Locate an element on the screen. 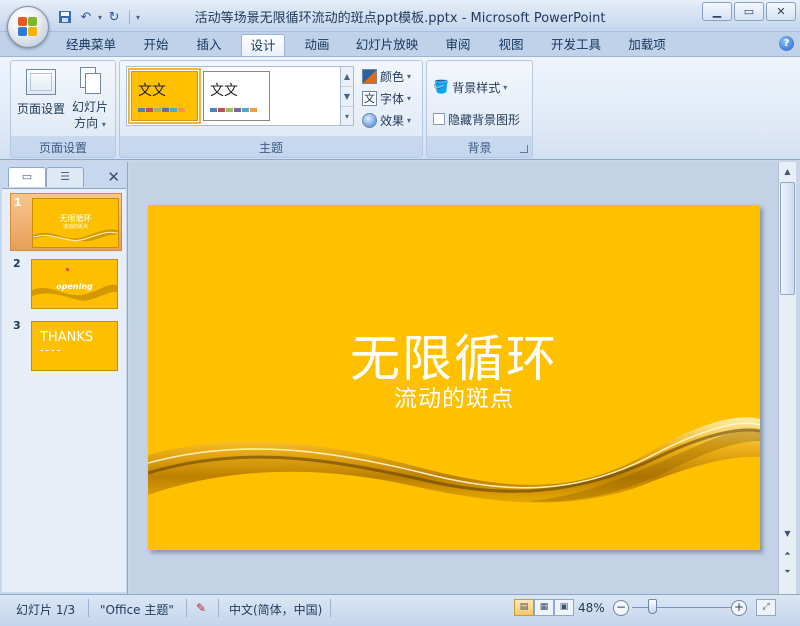 The image size is (800, 626). slide-preview-title: opening is located at coordinates (74, 286).